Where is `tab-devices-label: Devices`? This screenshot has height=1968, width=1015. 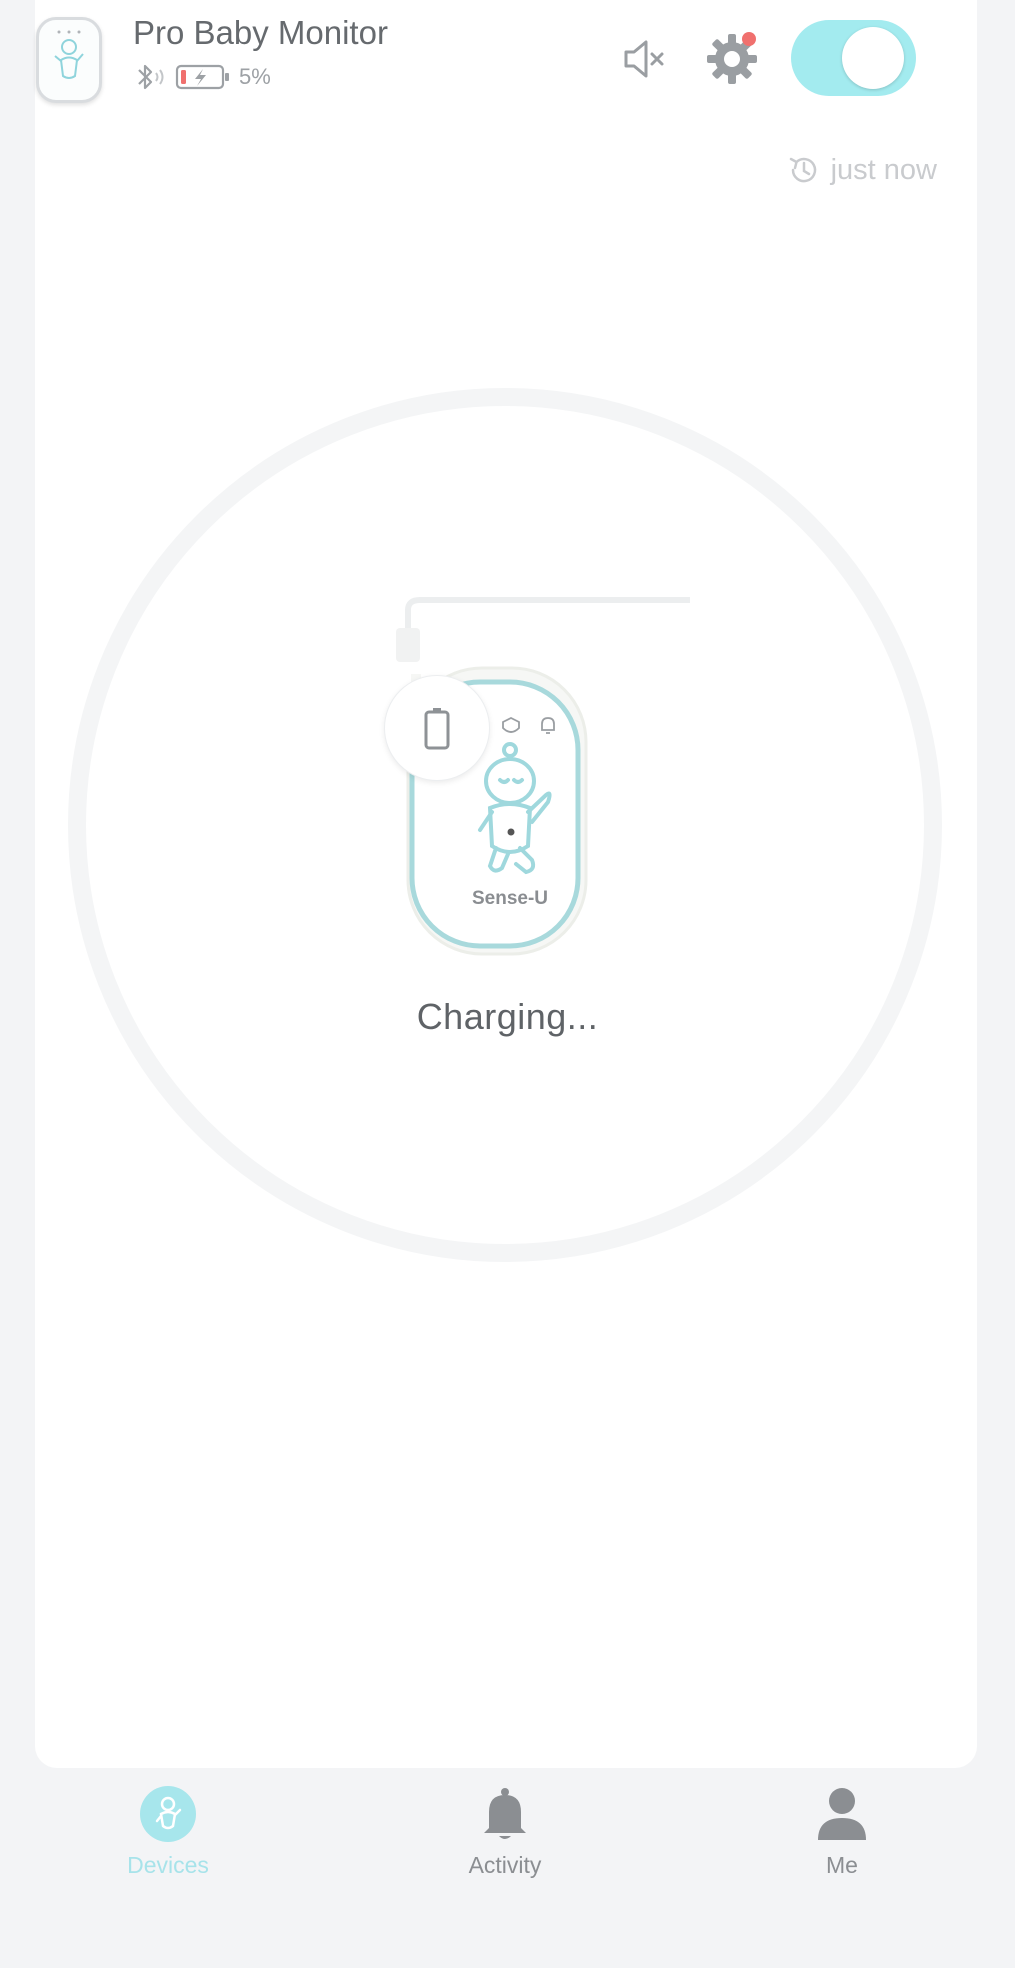 tab-devices-label: Devices is located at coordinates (168, 1865).